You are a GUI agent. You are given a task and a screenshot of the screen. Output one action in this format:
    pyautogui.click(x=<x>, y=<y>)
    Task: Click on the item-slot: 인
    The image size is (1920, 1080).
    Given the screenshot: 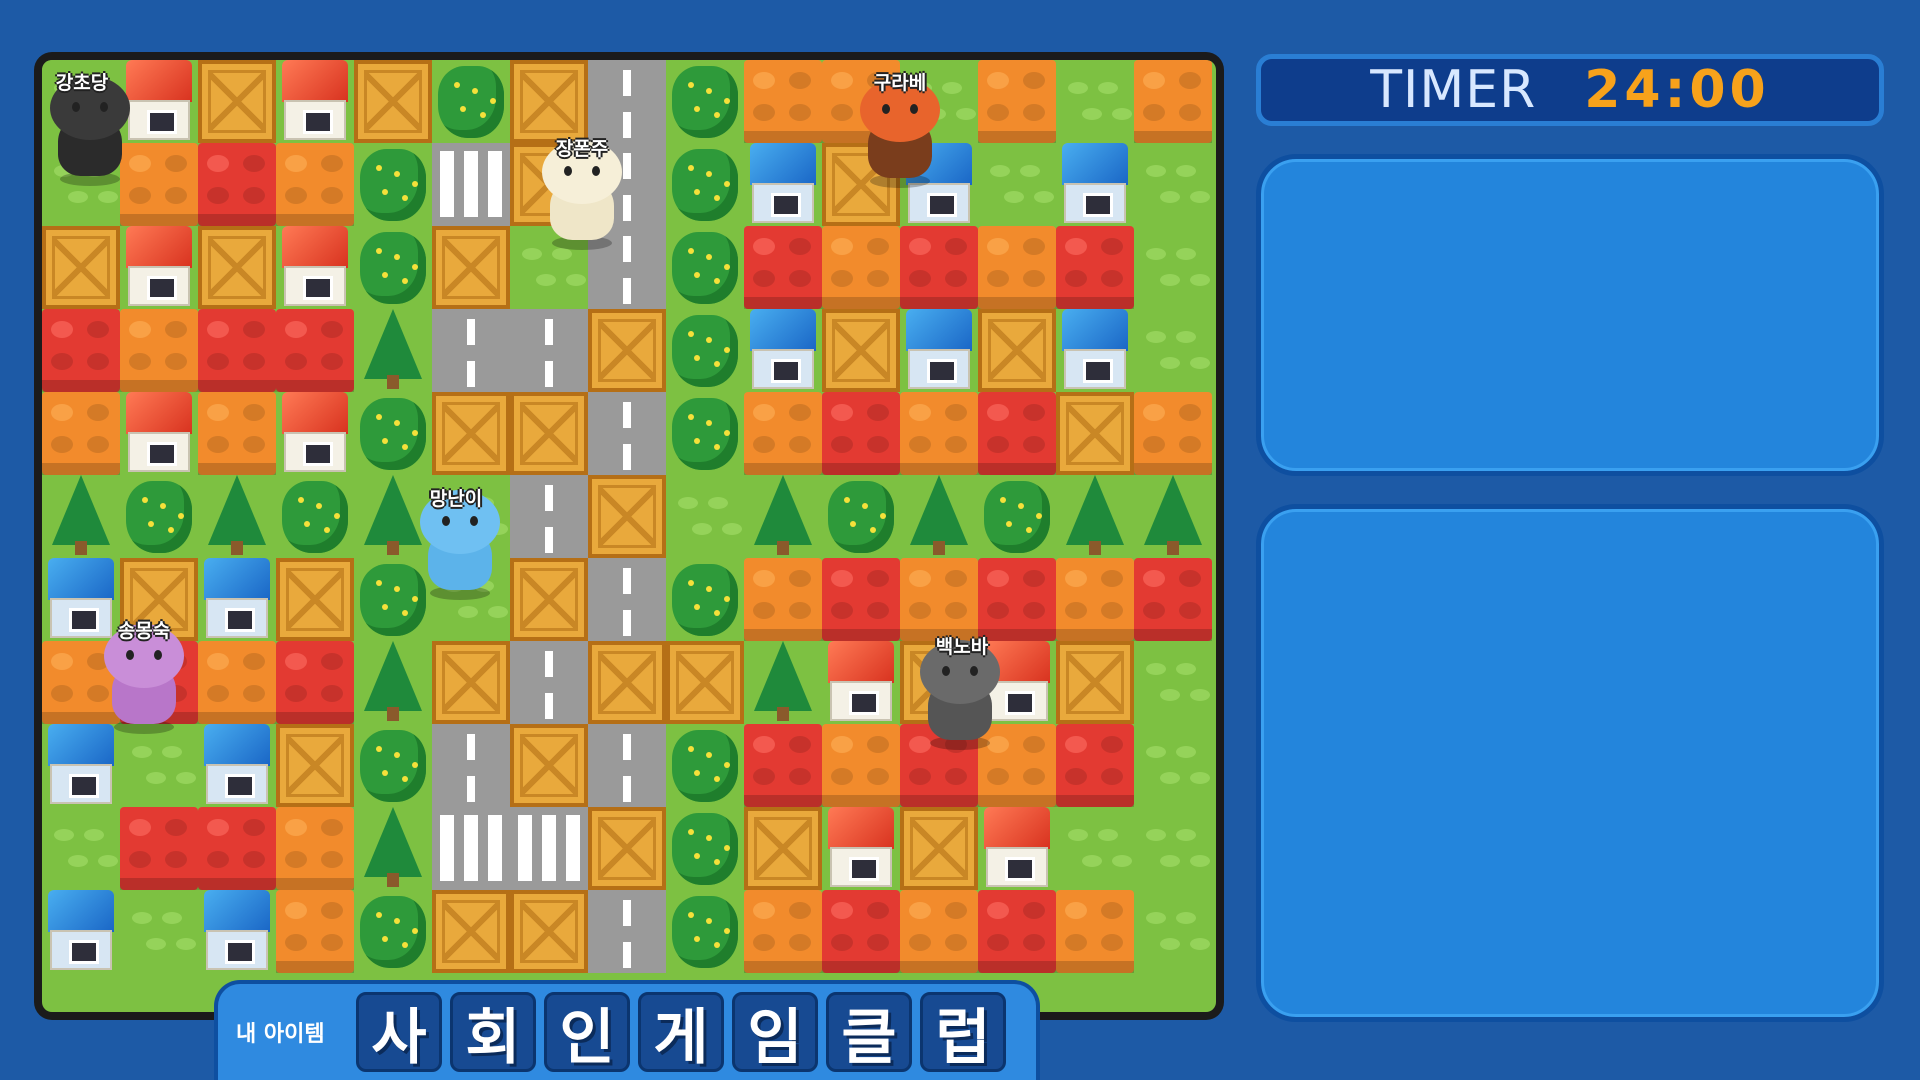 What is the action you would take?
    pyautogui.click(x=587, y=1032)
    